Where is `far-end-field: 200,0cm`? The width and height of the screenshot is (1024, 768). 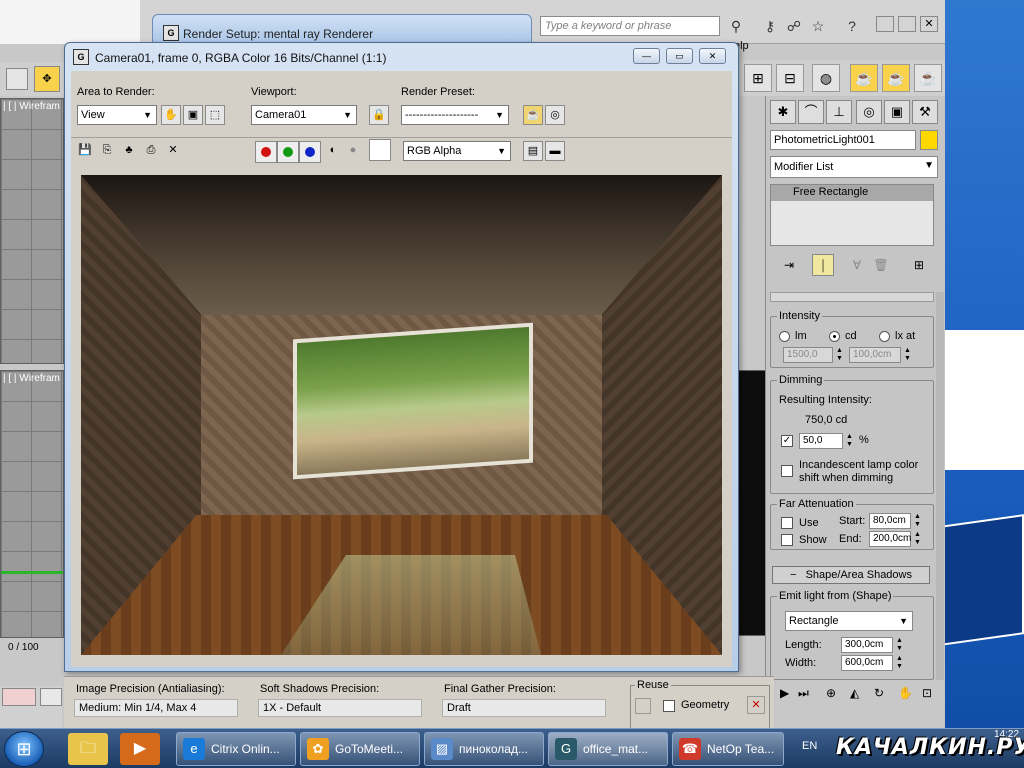 far-end-field: 200,0cm is located at coordinates (890, 539).